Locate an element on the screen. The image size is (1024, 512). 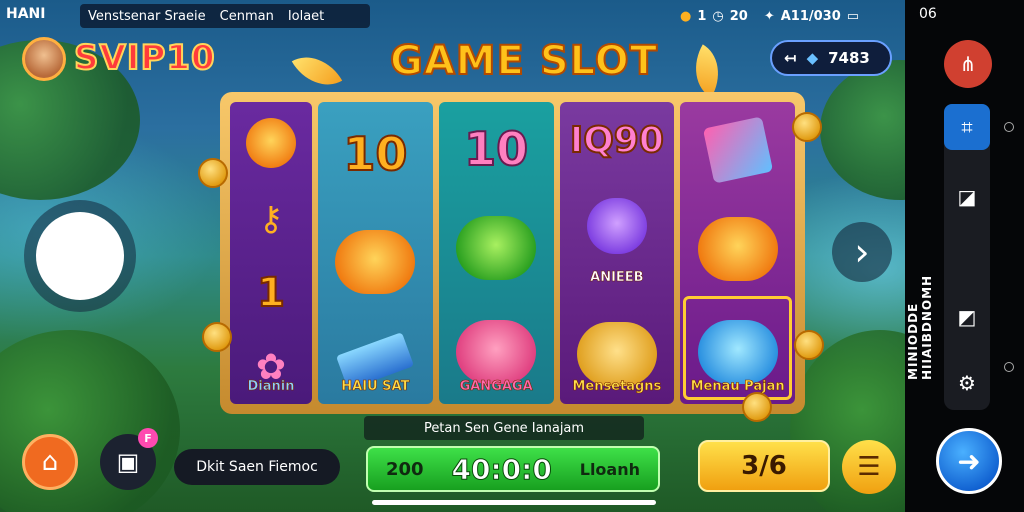
joystick-knob is located at coordinates (80, 256).